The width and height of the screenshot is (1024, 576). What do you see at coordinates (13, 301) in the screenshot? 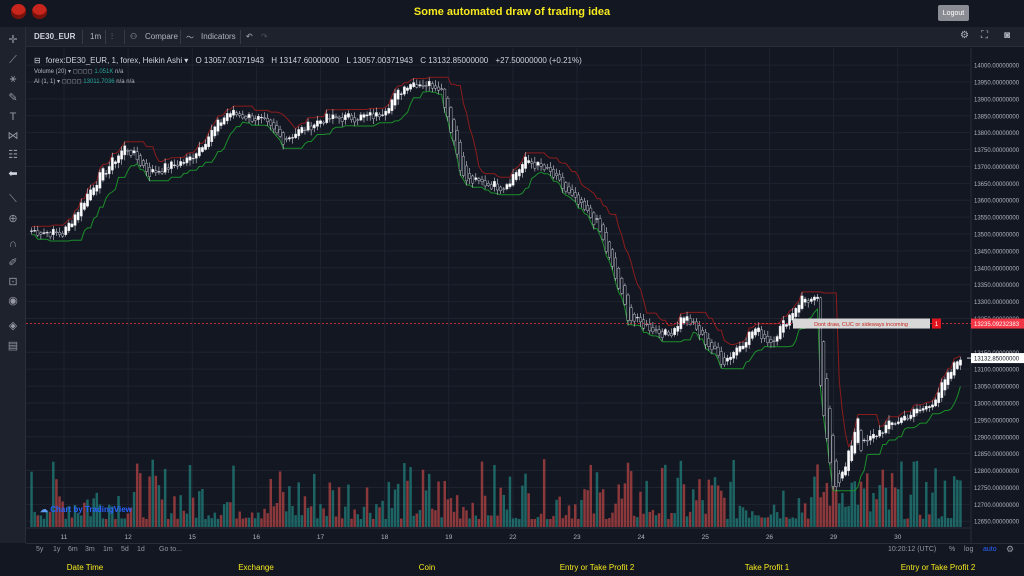
I see `eye-icon: ◉` at bounding box center [13, 301].